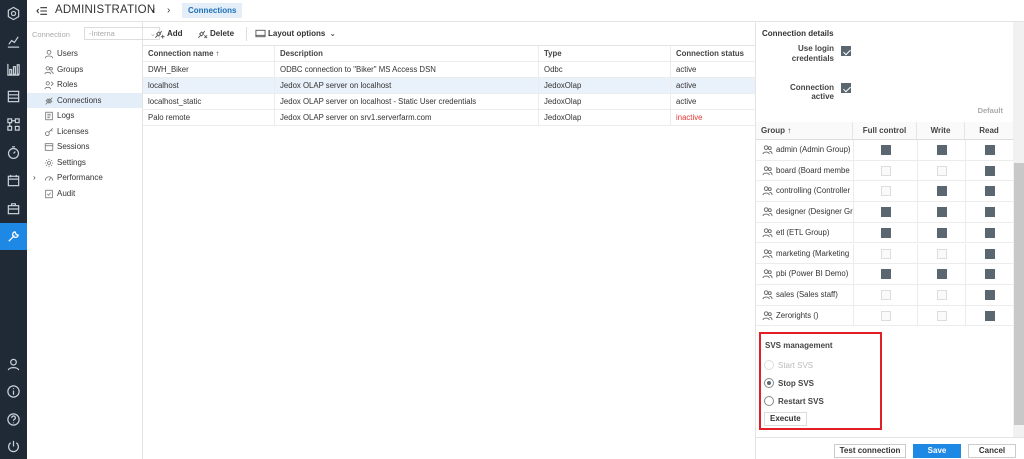 This screenshot has width=1024, height=459. I want to click on breadcrumb-connections: Connections, so click(212, 10).